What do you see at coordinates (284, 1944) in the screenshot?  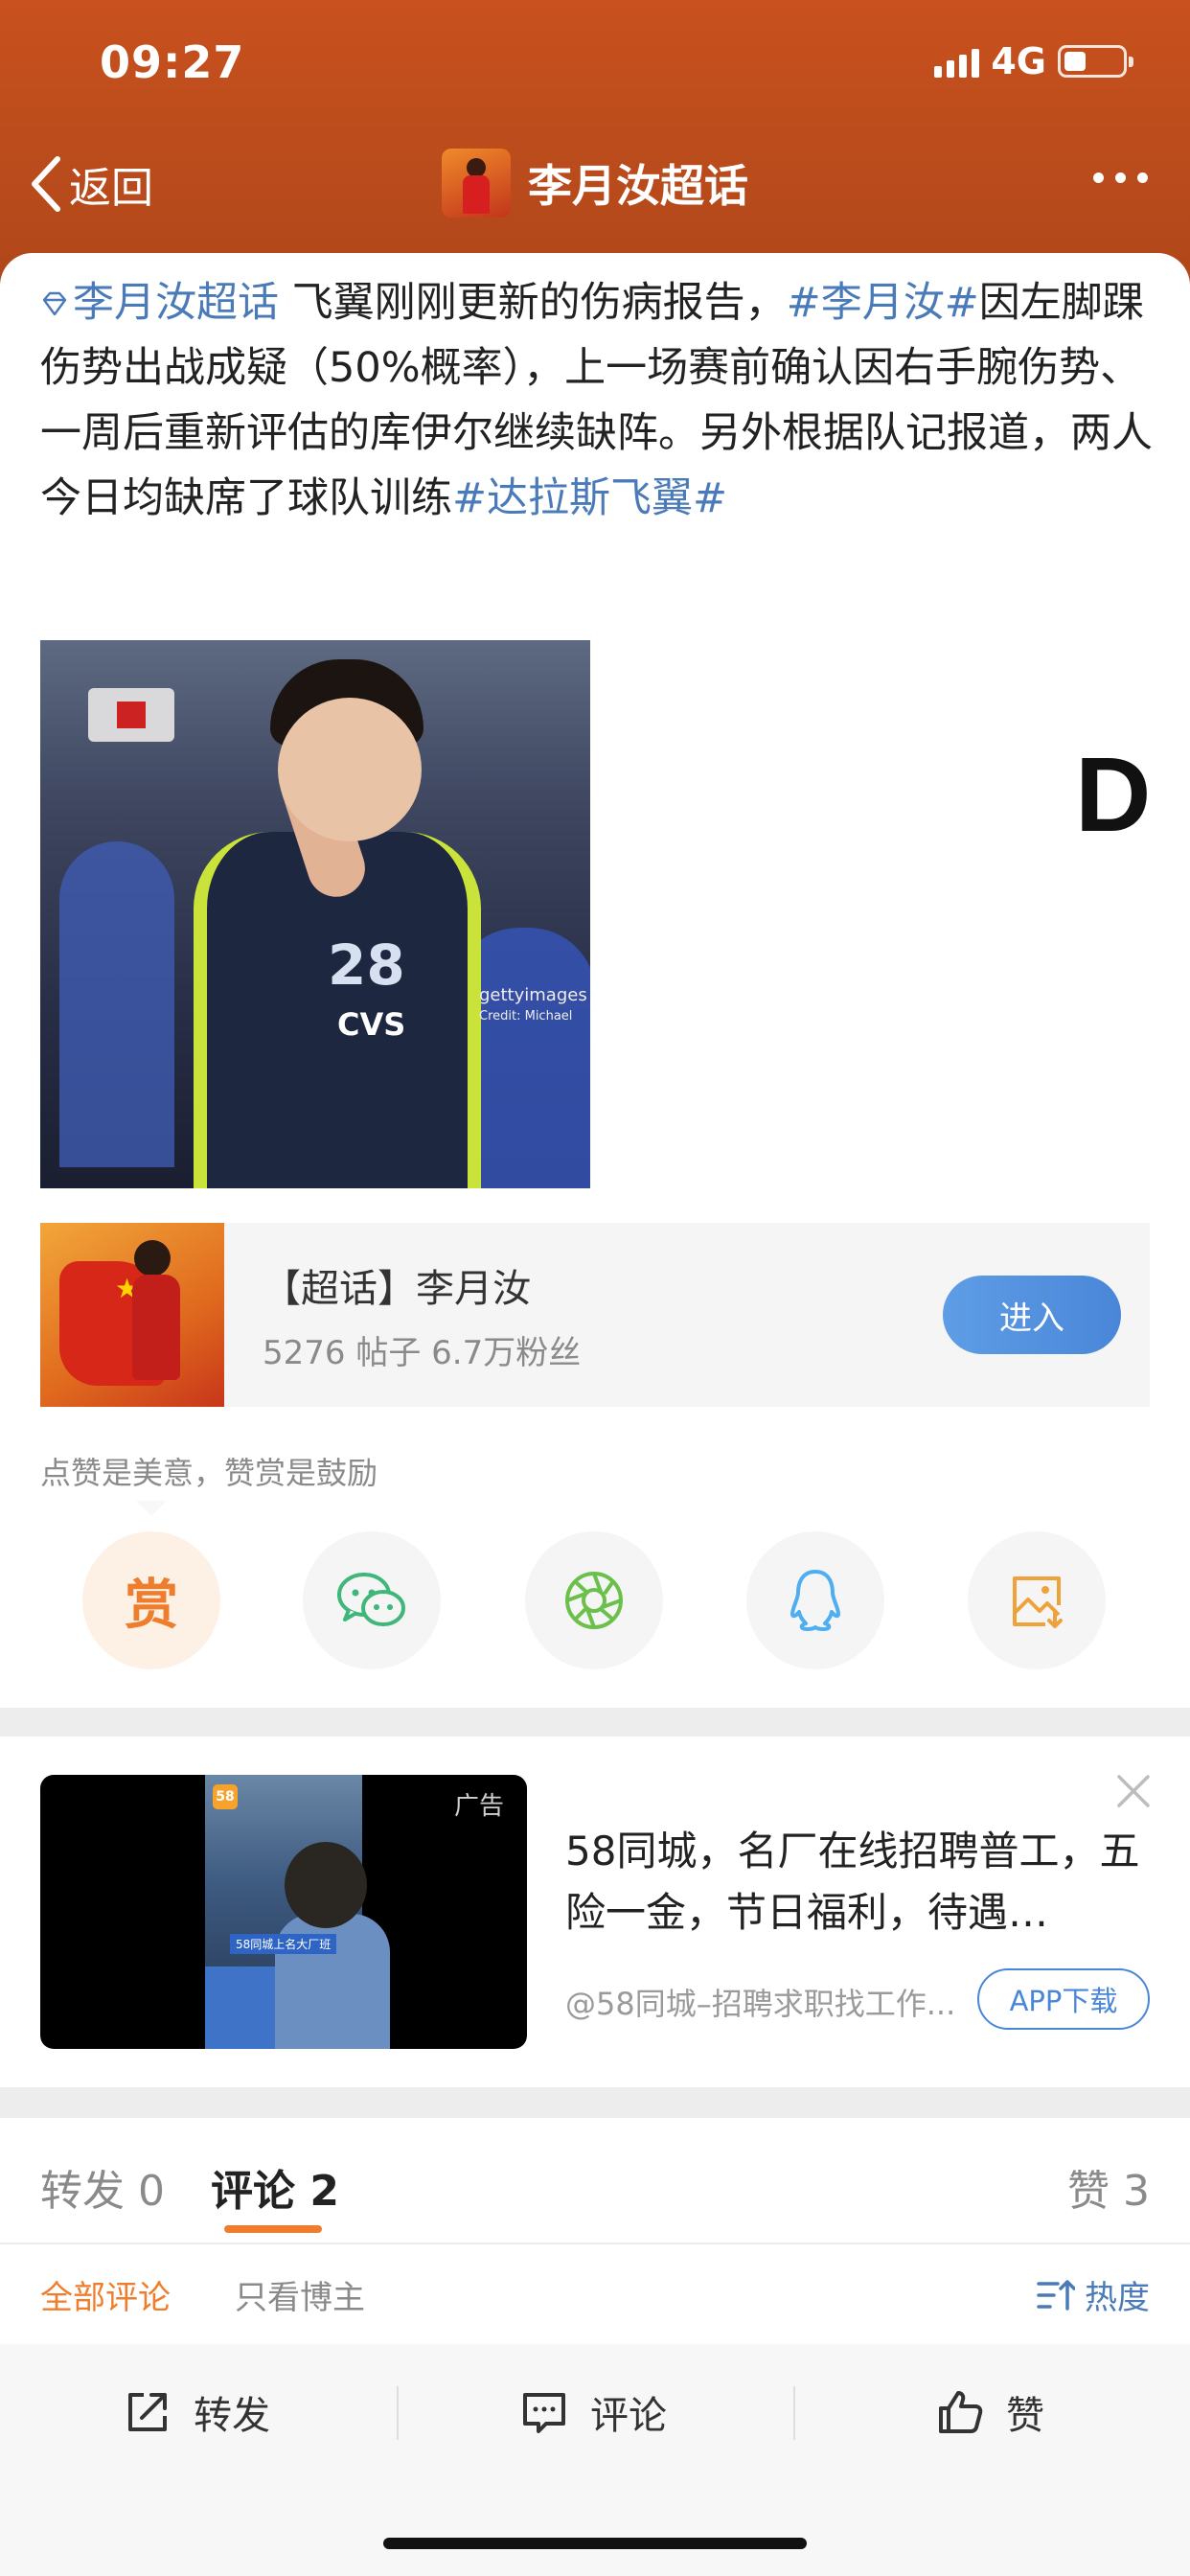 I see `ad-video-caption: 58同城上名大厂班` at bounding box center [284, 1944].